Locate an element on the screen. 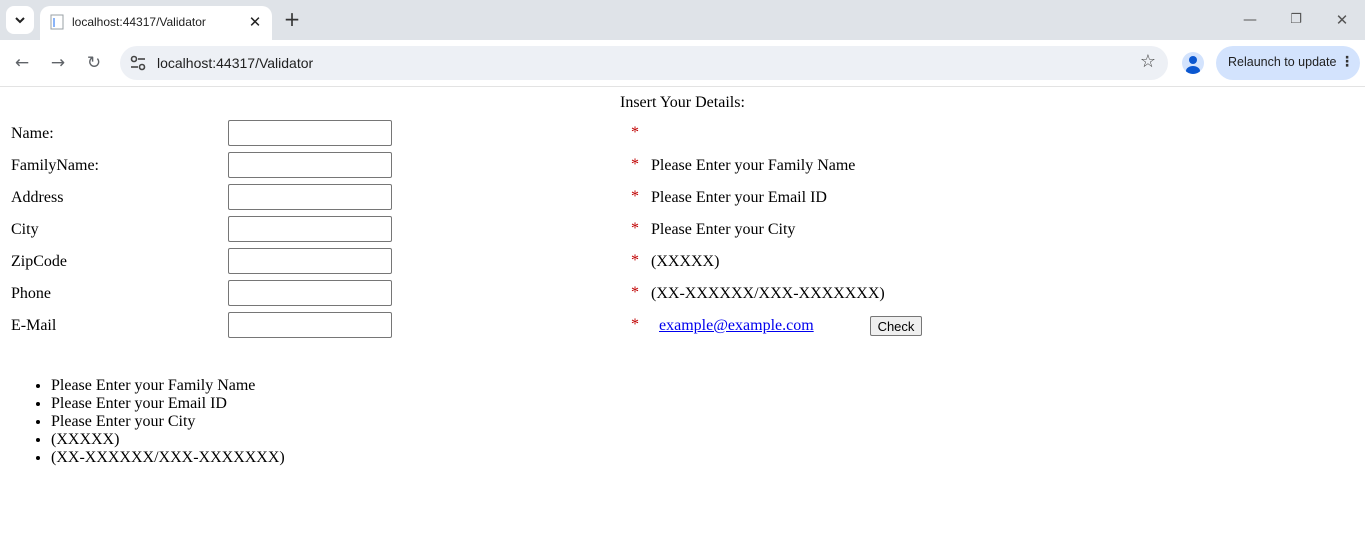 The height and width of the screenshot is (549, 1365). city-input is located at coordinates (310, 229).